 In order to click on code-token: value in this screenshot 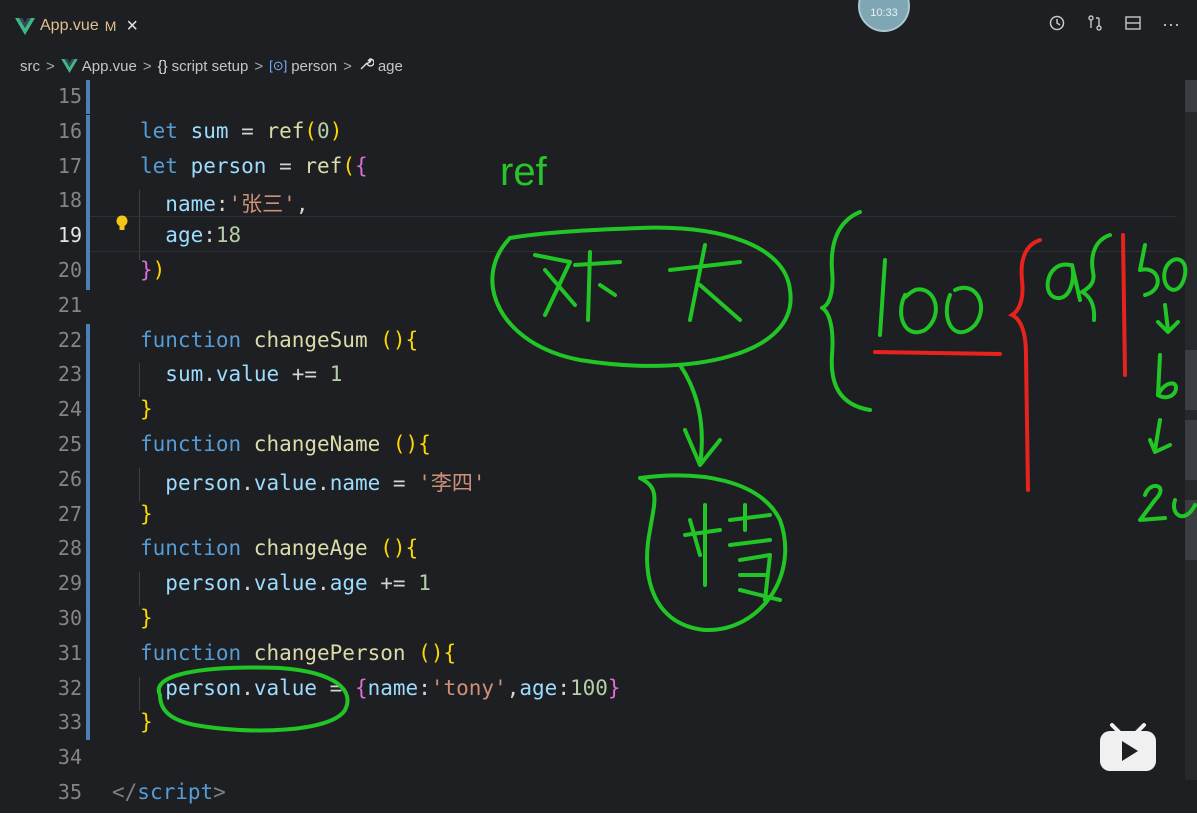, I will do `click(285, 482)`.